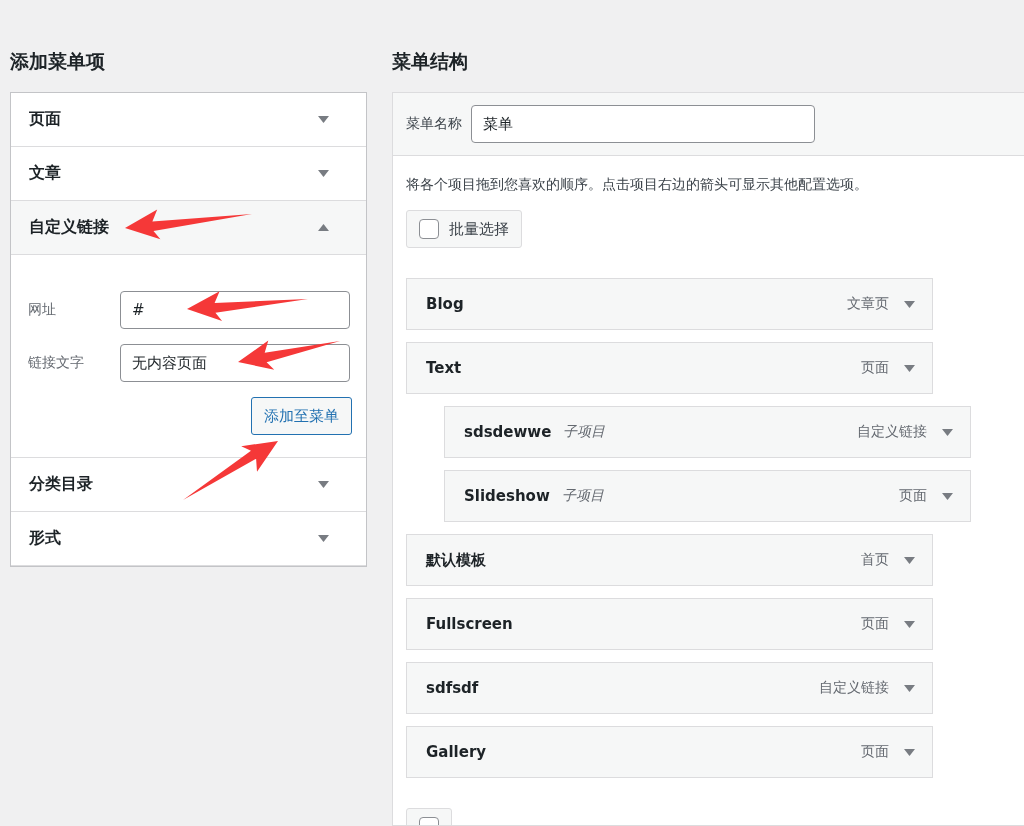  What do you see at coordinates (45, 173) in the screenshot?
I see `accordion-title: 文章` at bounding box center [45, 173].